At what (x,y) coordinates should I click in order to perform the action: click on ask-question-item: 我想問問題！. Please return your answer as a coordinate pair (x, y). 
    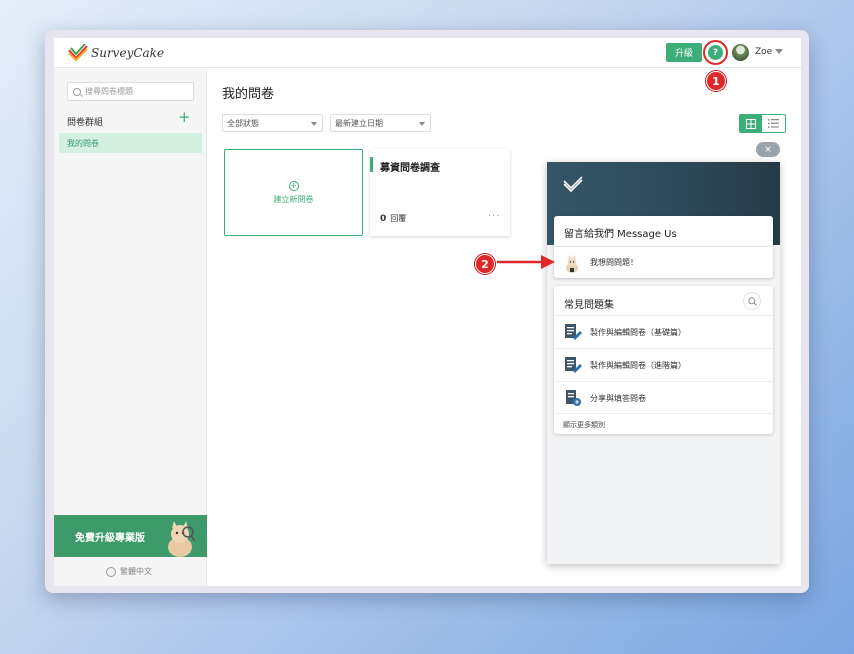
    Looking at the image, I should click on (663, 262).